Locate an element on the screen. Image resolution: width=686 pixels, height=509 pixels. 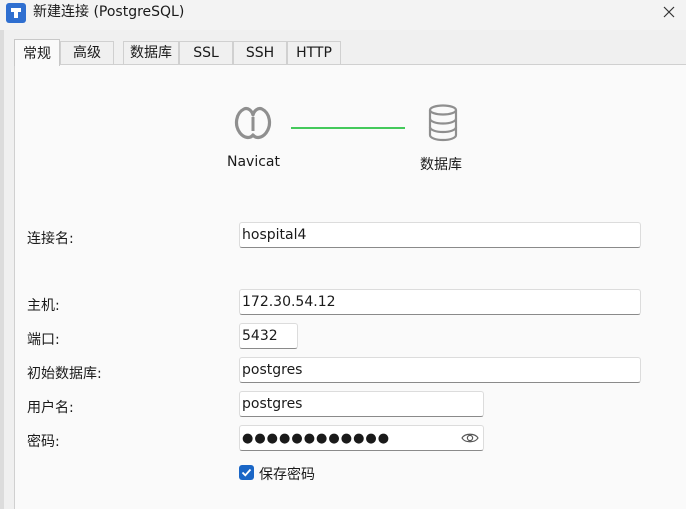
tab-http: HTTP is located at coordinates (314, 53).